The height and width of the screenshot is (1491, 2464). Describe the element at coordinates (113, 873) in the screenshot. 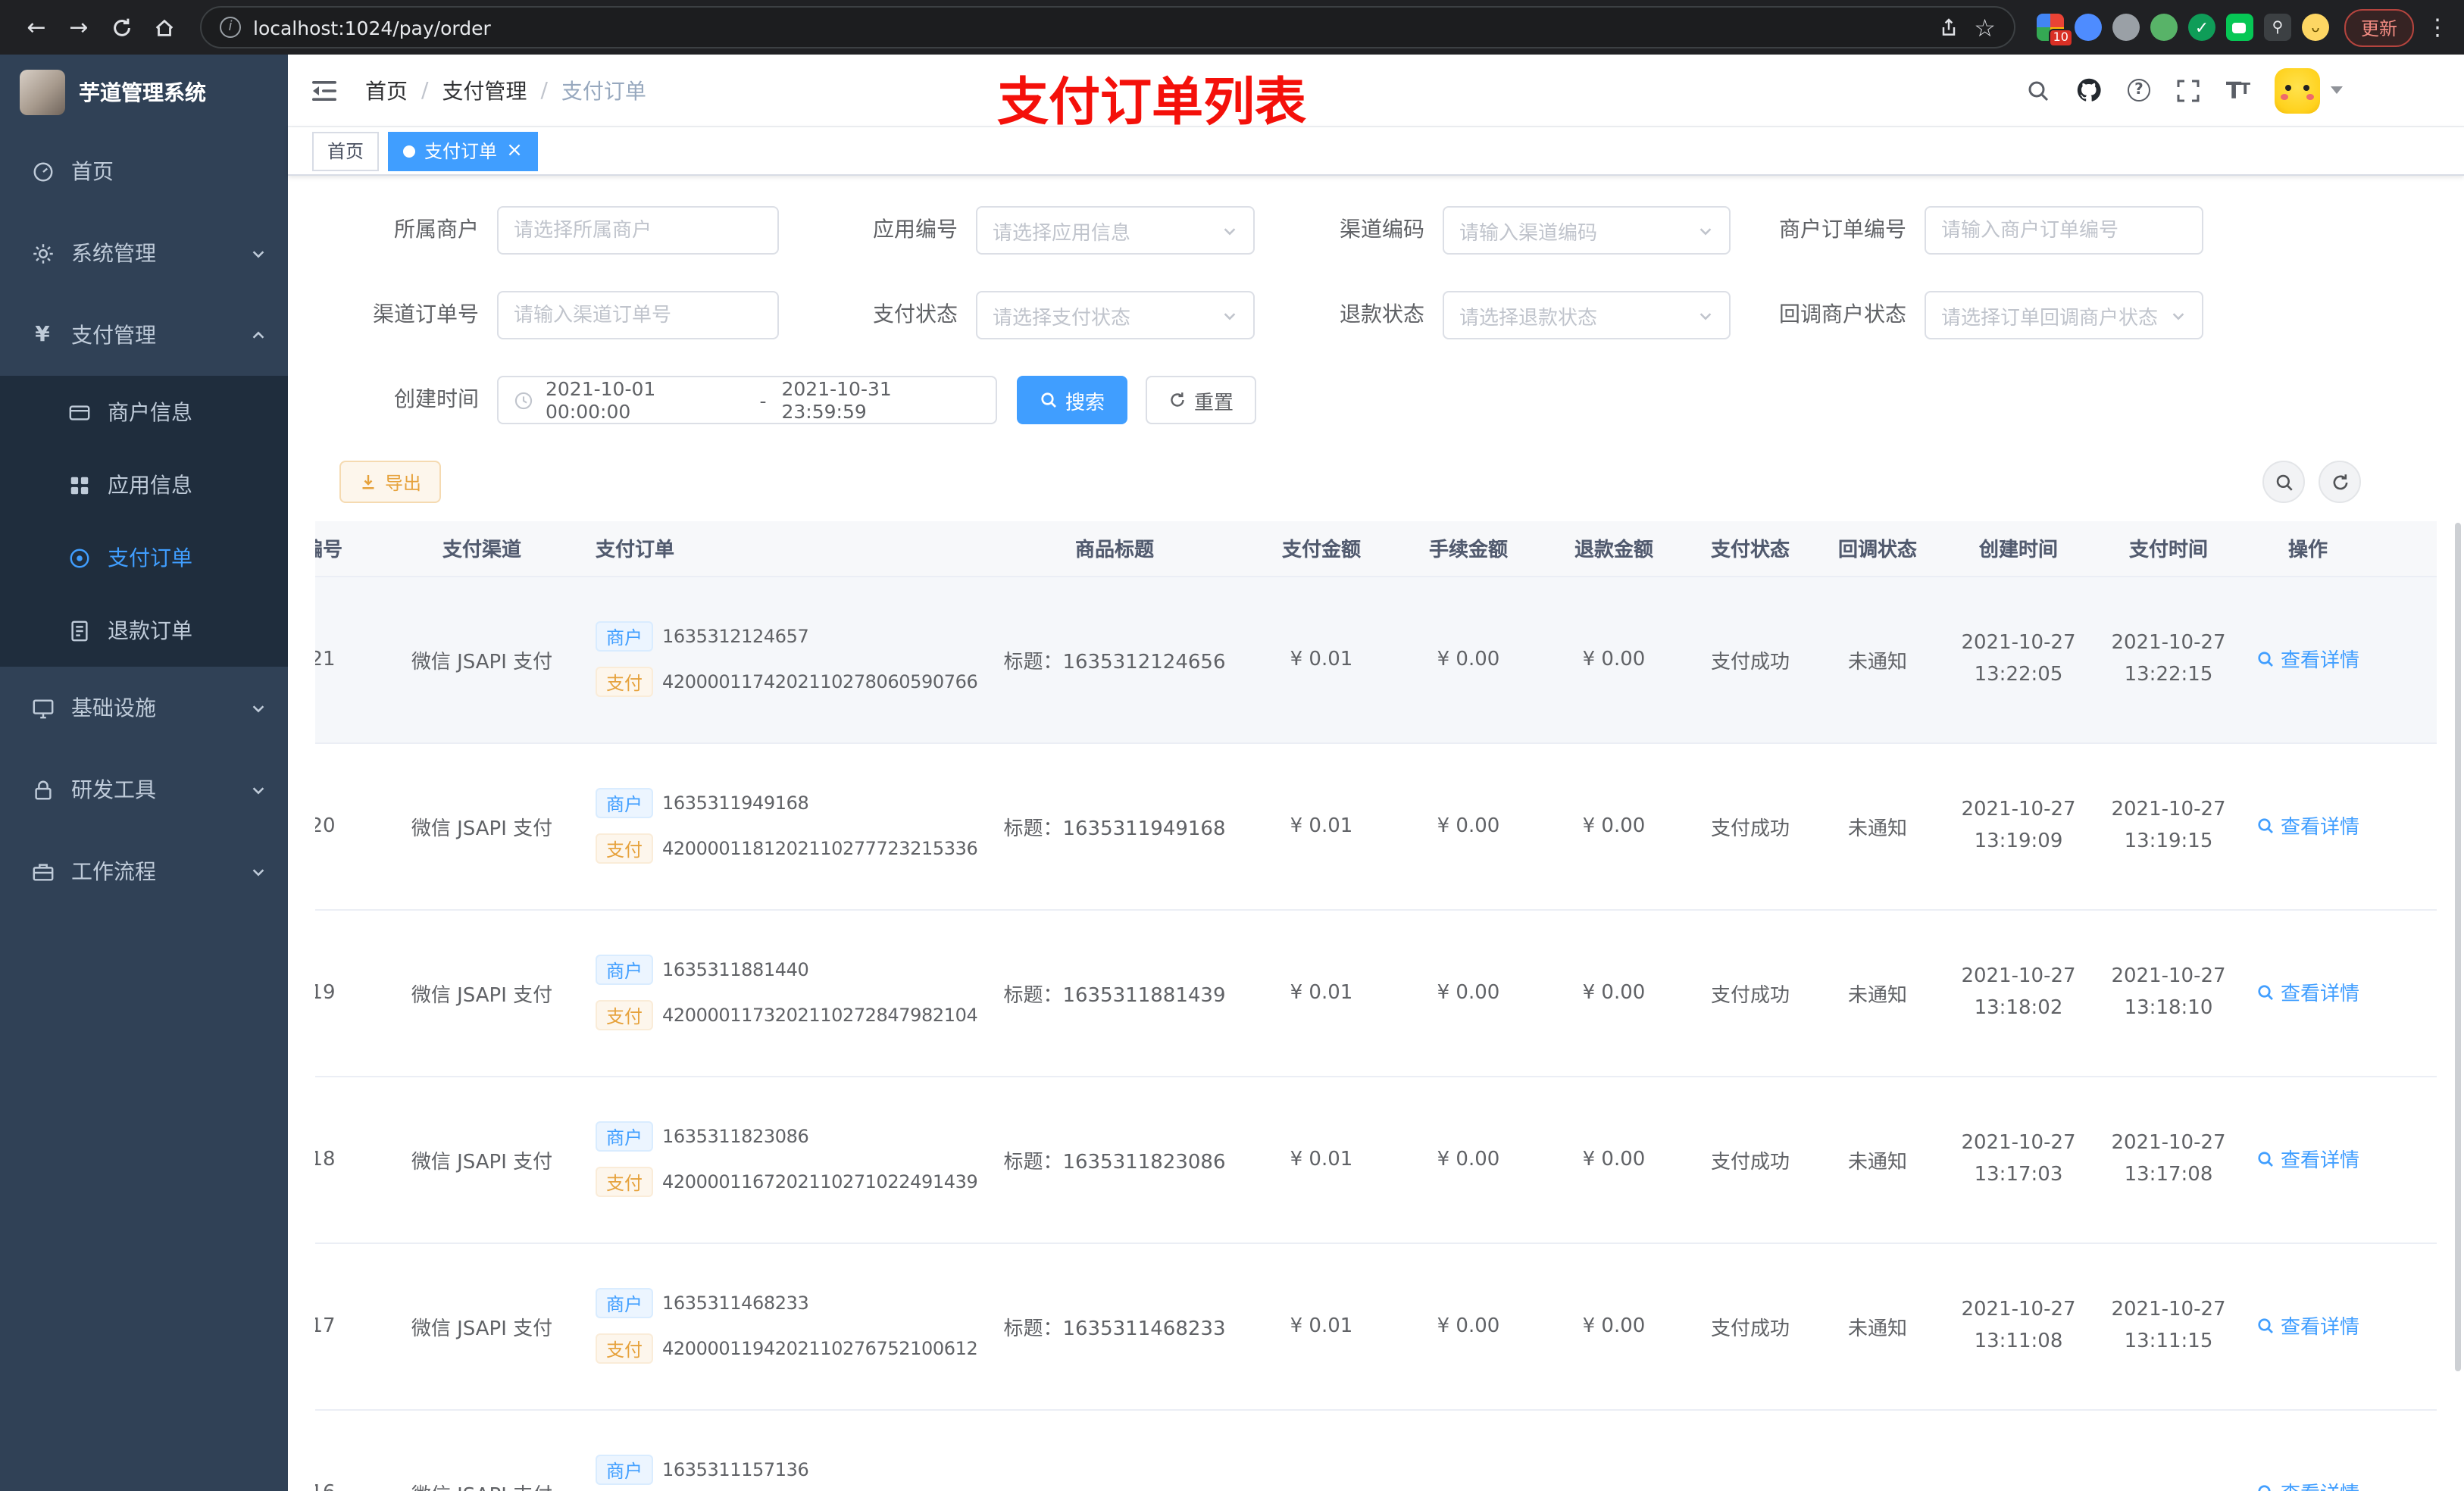

I see `sidebar-item-label: 工作流程` at that location.